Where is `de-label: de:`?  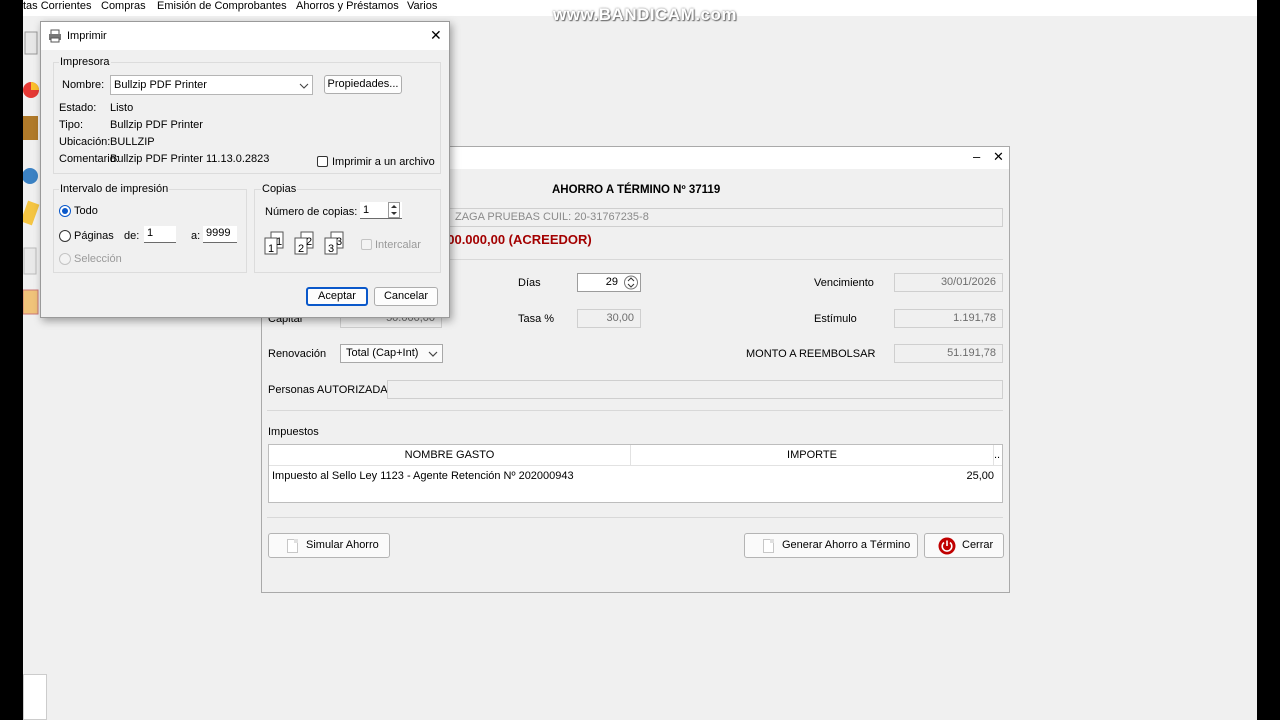 de-label: de: is located at coordinates (132, 236).